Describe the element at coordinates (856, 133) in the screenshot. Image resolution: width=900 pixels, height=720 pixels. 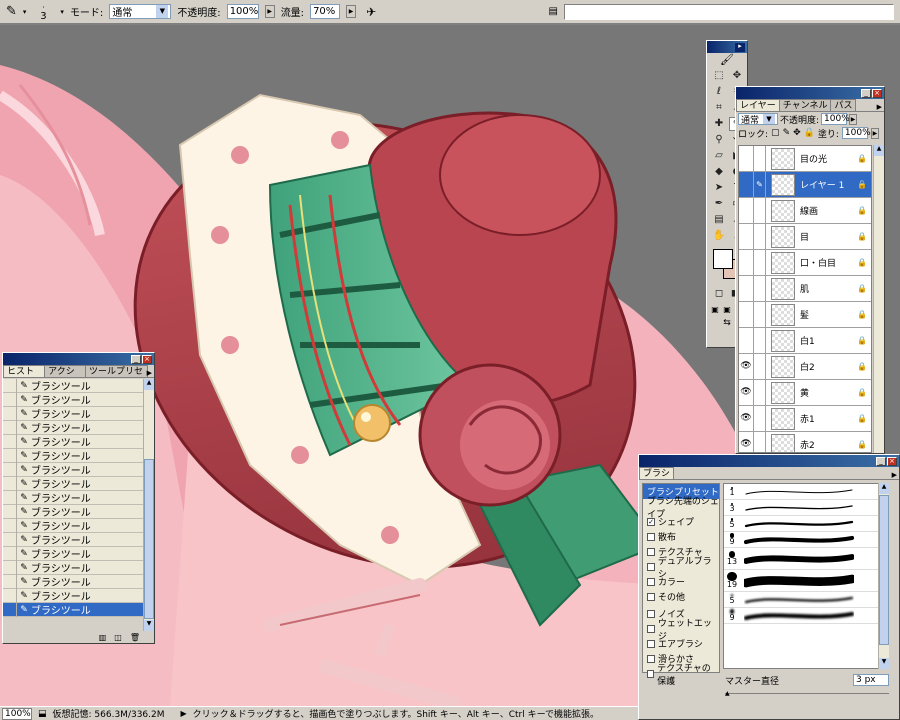
I see `fill-input: 100%` at that location.